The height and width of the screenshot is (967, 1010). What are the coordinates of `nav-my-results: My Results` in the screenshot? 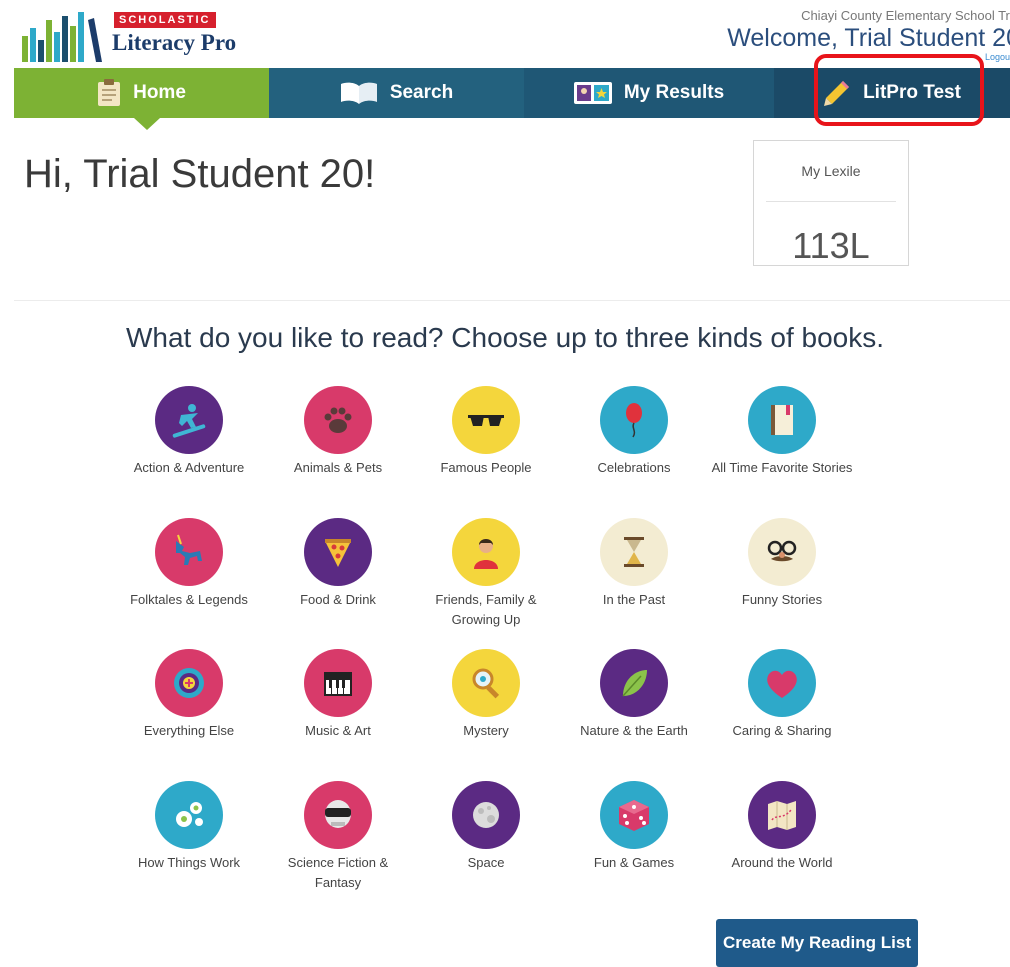 It's located at (649, 93).